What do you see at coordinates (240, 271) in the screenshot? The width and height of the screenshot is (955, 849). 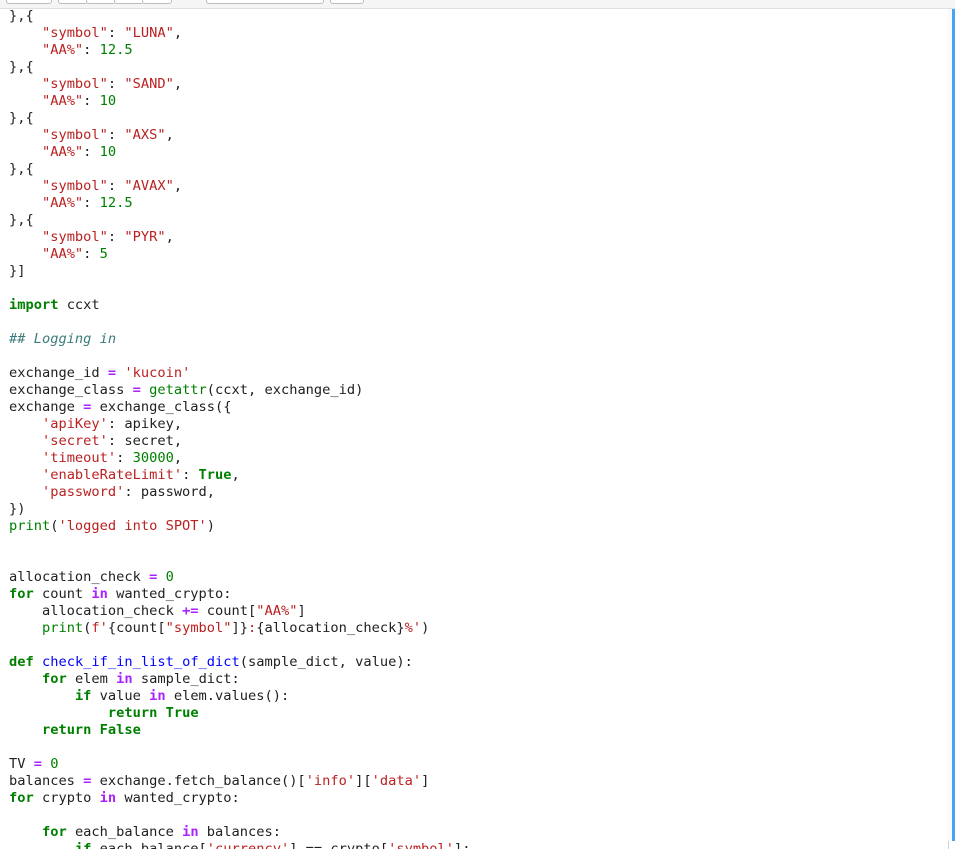 I see `code-line: }]` at bounding box center [240, 271].